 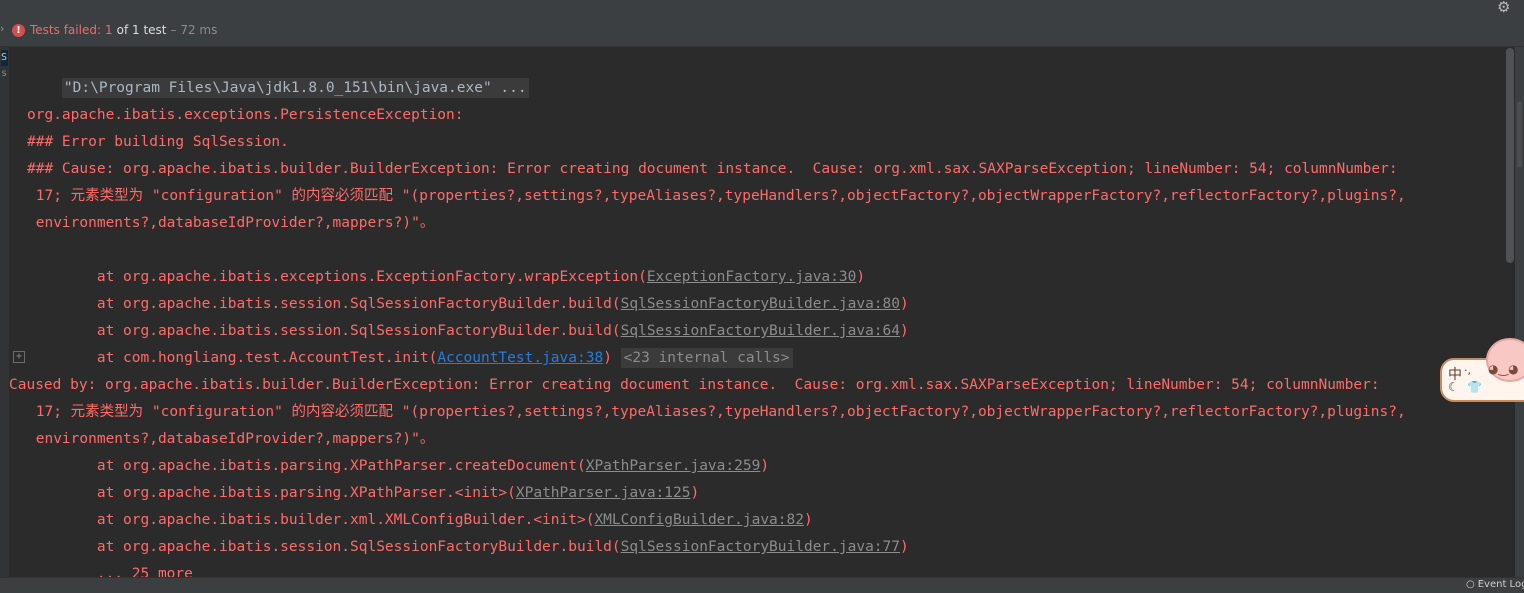 What do you see at coordinates (706, 358) in the screenshot?
I see `internal-calls-fold: <23 internal calls>` at bounding box center [706, 358].